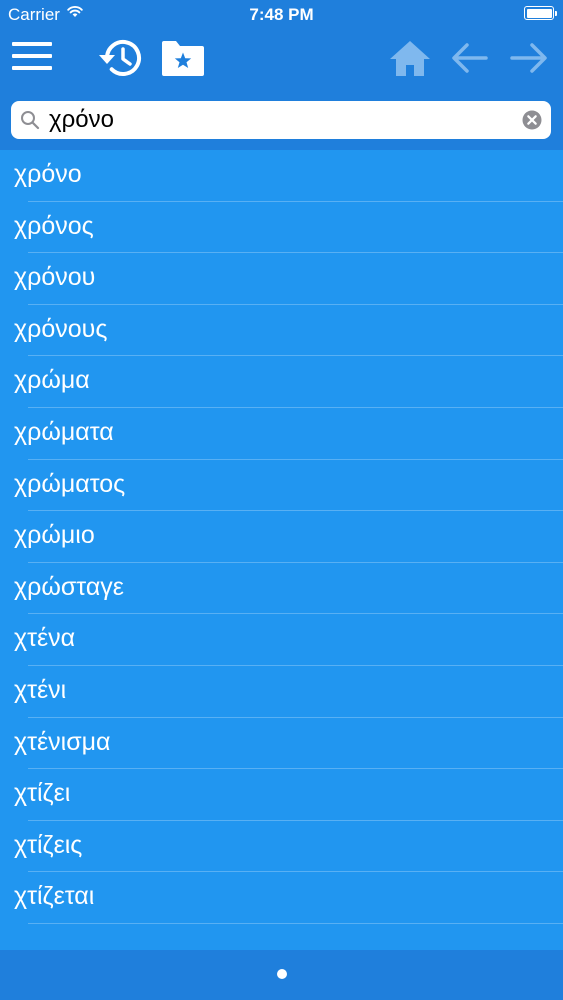  What do you see at coordinates (52, 380) in the screenshot?
I see `list-item-label: χρώμα` at bounding box center [52, 380].